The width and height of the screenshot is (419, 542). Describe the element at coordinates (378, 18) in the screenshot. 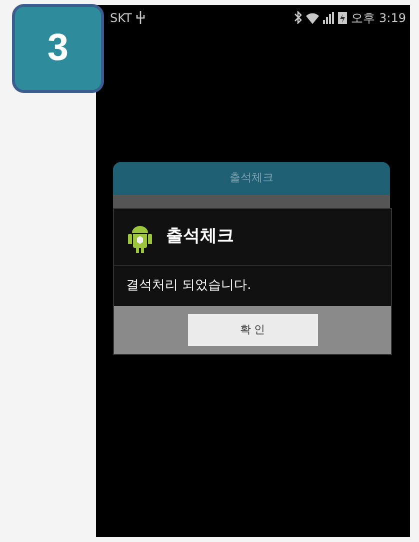

I see `clock-time: 오후 3:19` at that location.